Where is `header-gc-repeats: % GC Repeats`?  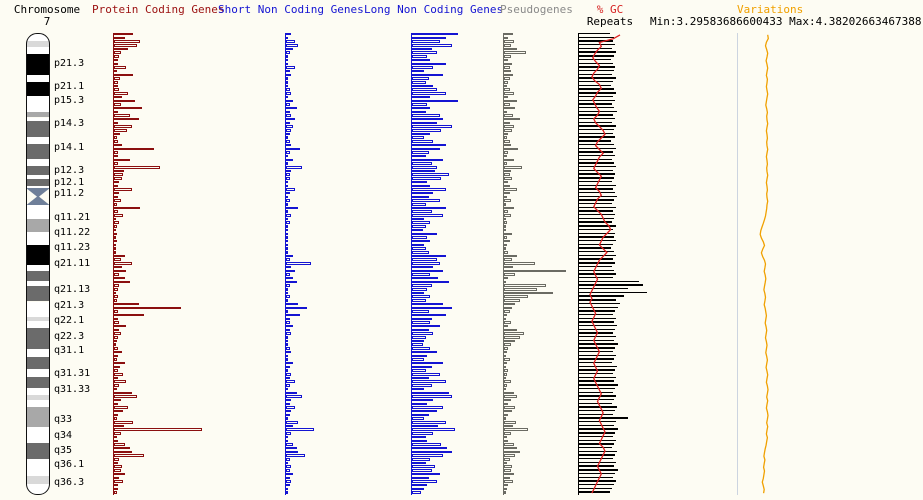
header-gc-repeats: % GC Repeats is located at coordinates (610, 16).